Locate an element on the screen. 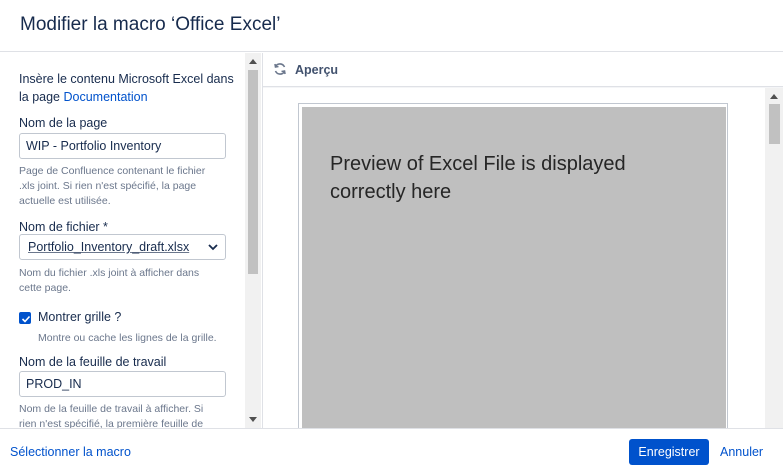 This screenshot has height=476, width=783. preview-scrollbar is located at coordinates (774, 258).